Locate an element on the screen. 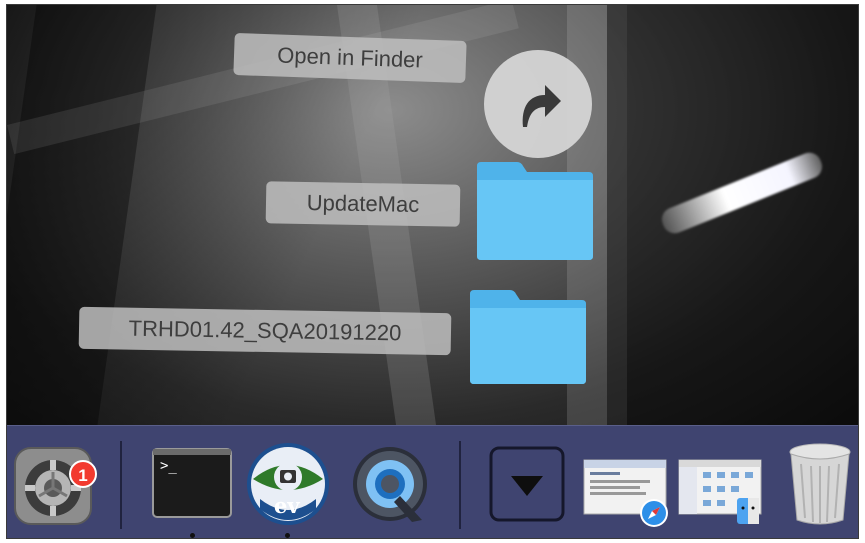 The width and height of the screenshot is (865, 543). safari-screenshot-icon is located at coordinates (625, 493).